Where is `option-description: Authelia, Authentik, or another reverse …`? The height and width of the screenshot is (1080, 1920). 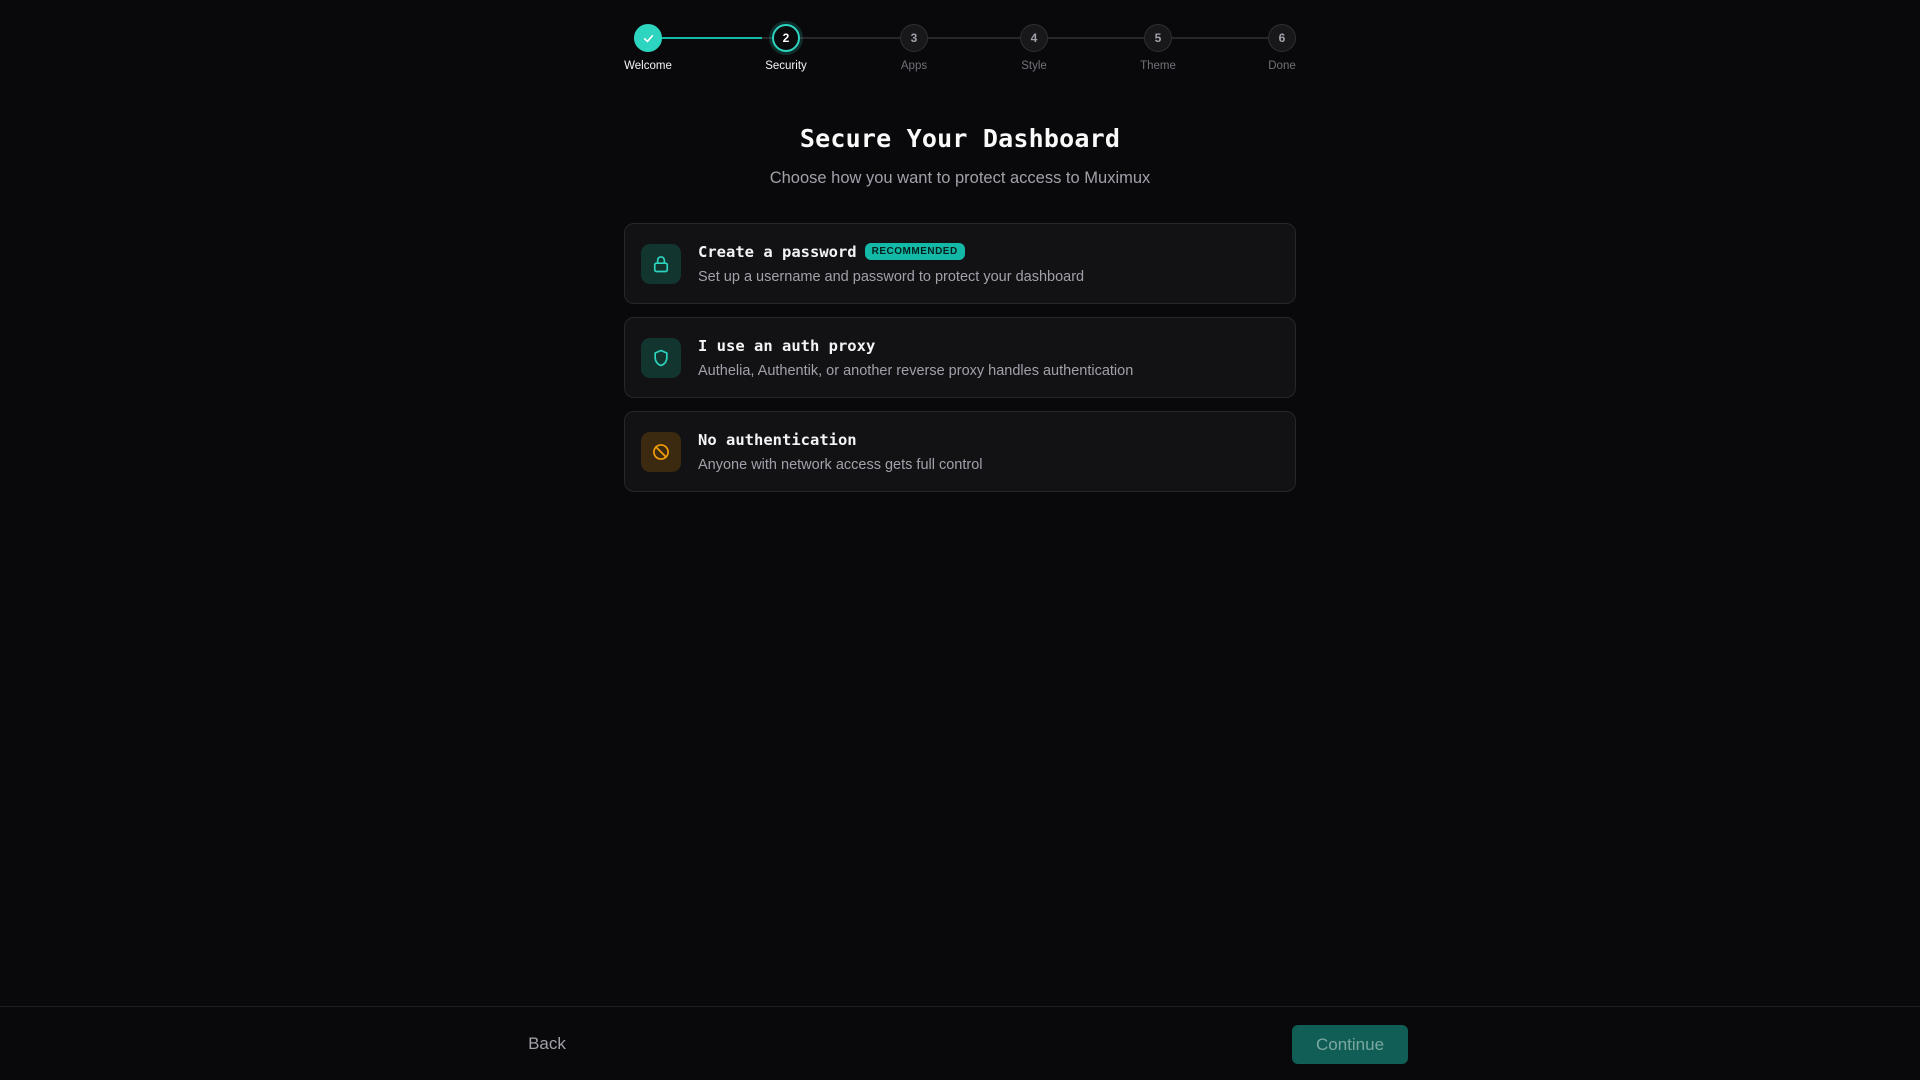 option-description: Authelia, Authentik, or another reverse … is located at coordinates (916, 370).